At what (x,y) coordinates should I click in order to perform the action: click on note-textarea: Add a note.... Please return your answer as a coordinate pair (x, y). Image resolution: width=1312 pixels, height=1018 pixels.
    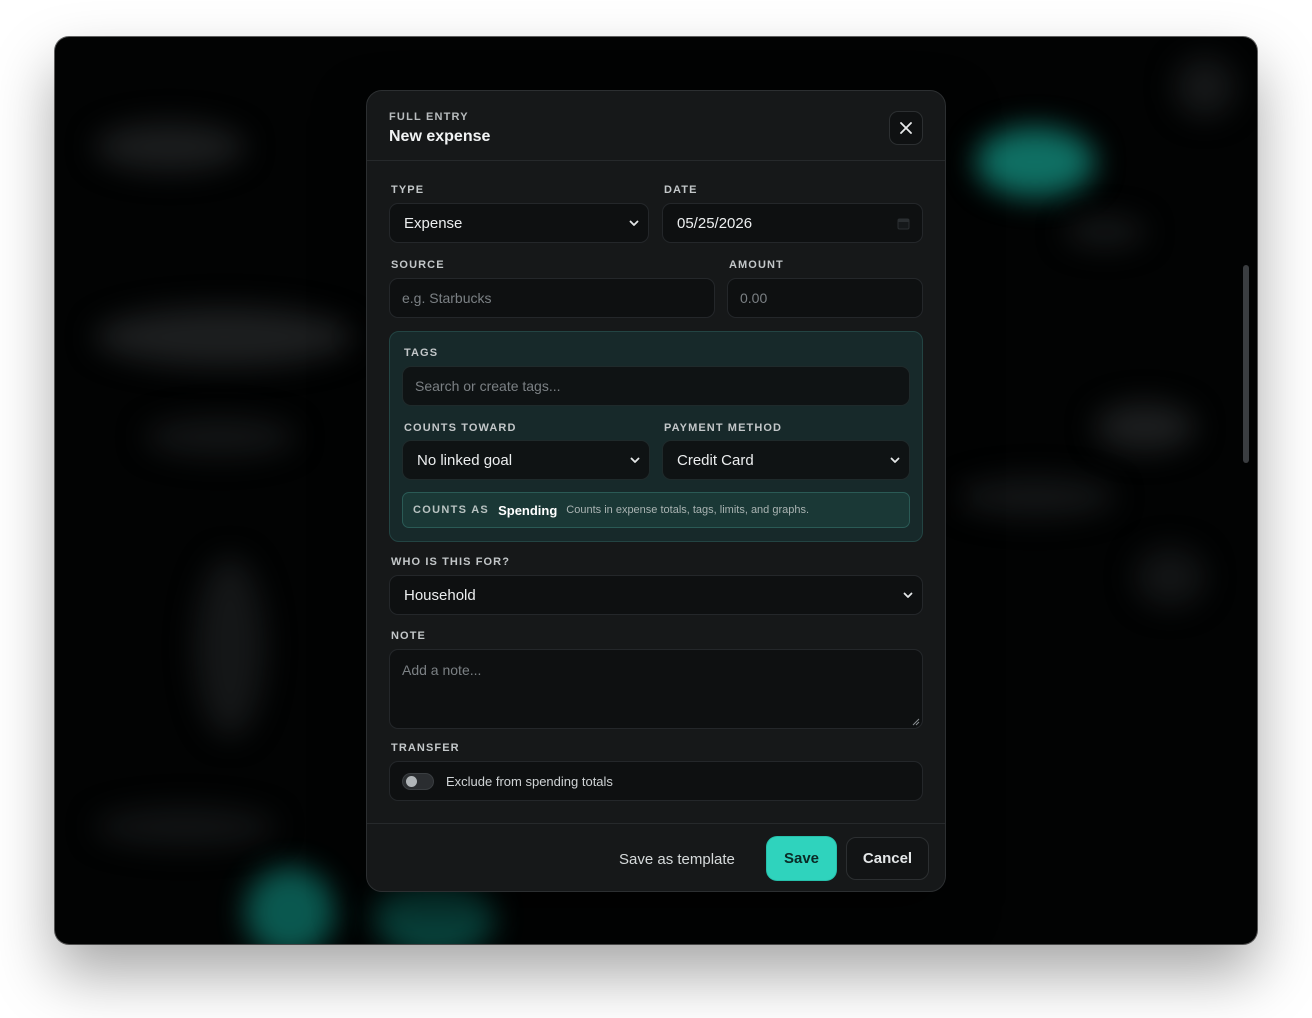
    Looking at the image, I should click on (656, 689).